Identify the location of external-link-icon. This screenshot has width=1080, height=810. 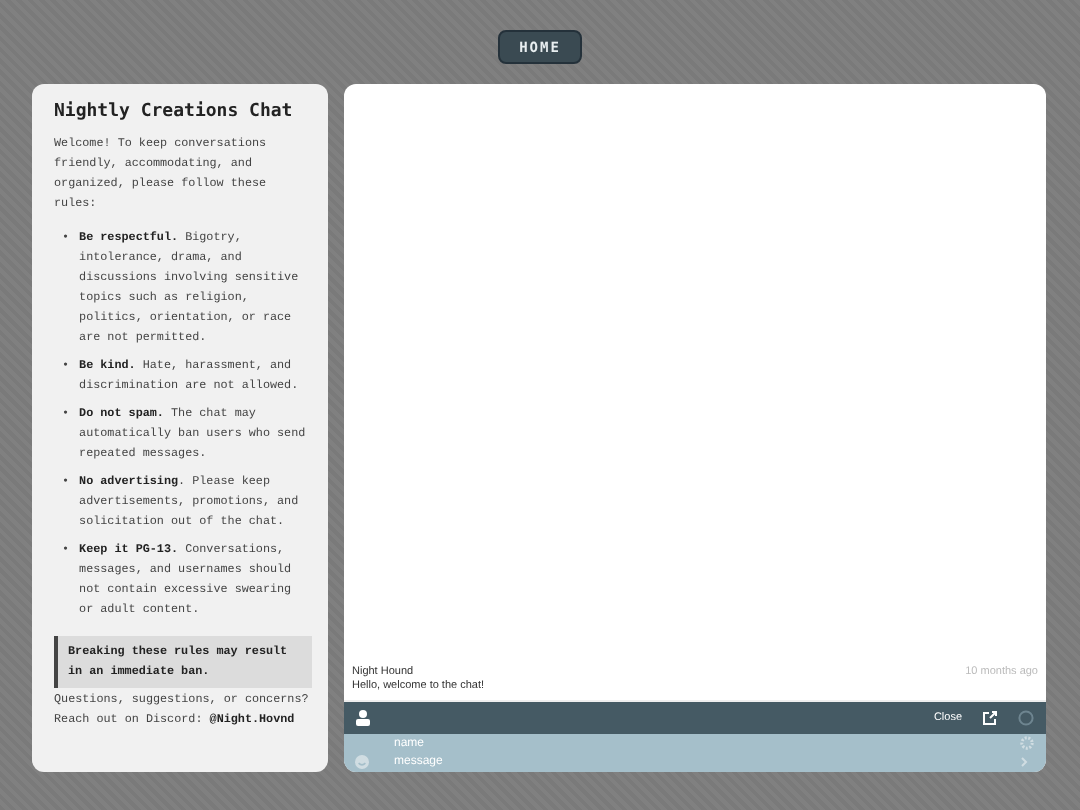
(990, 718).